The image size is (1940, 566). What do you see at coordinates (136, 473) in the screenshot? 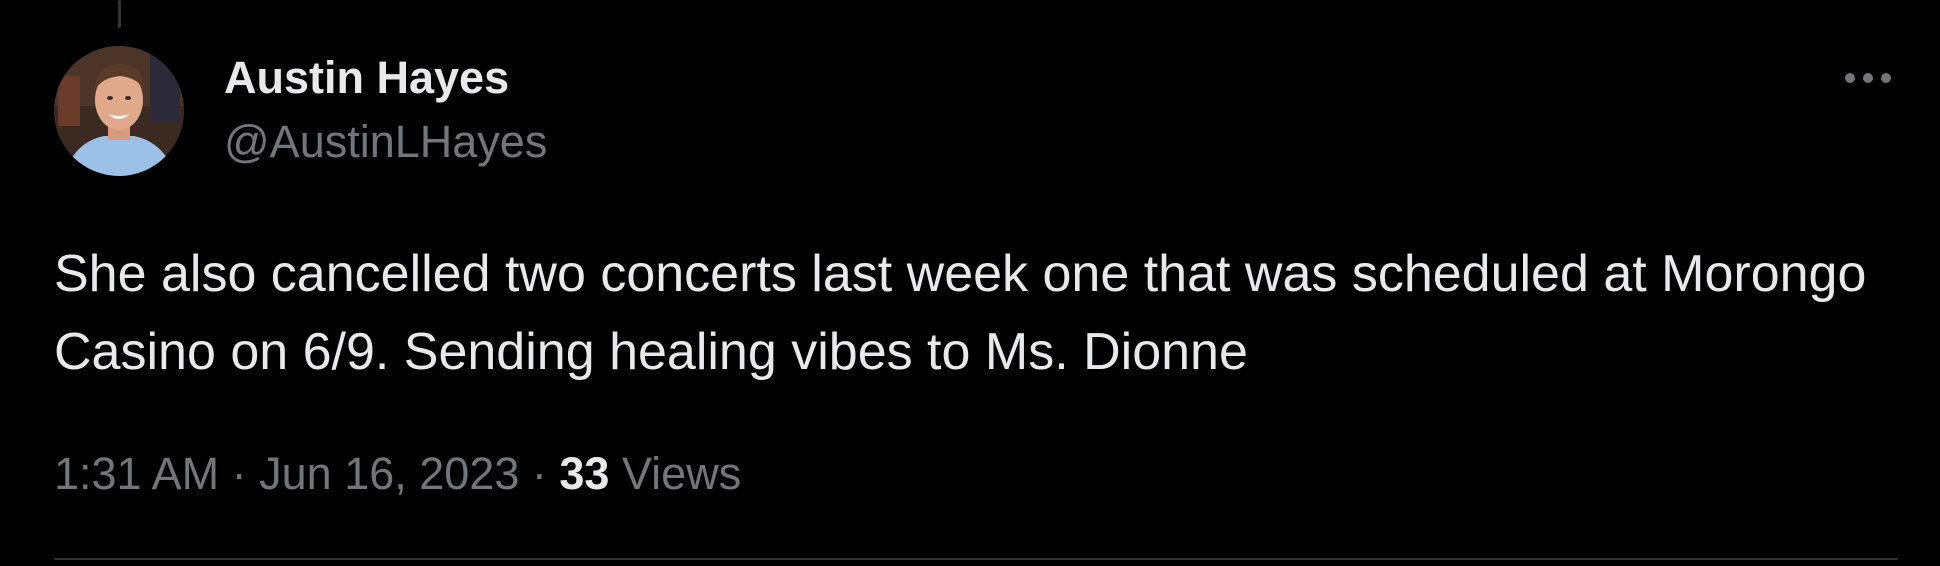
I see `tweet-time: 1:31 AM` at bounding box center [136, 473].